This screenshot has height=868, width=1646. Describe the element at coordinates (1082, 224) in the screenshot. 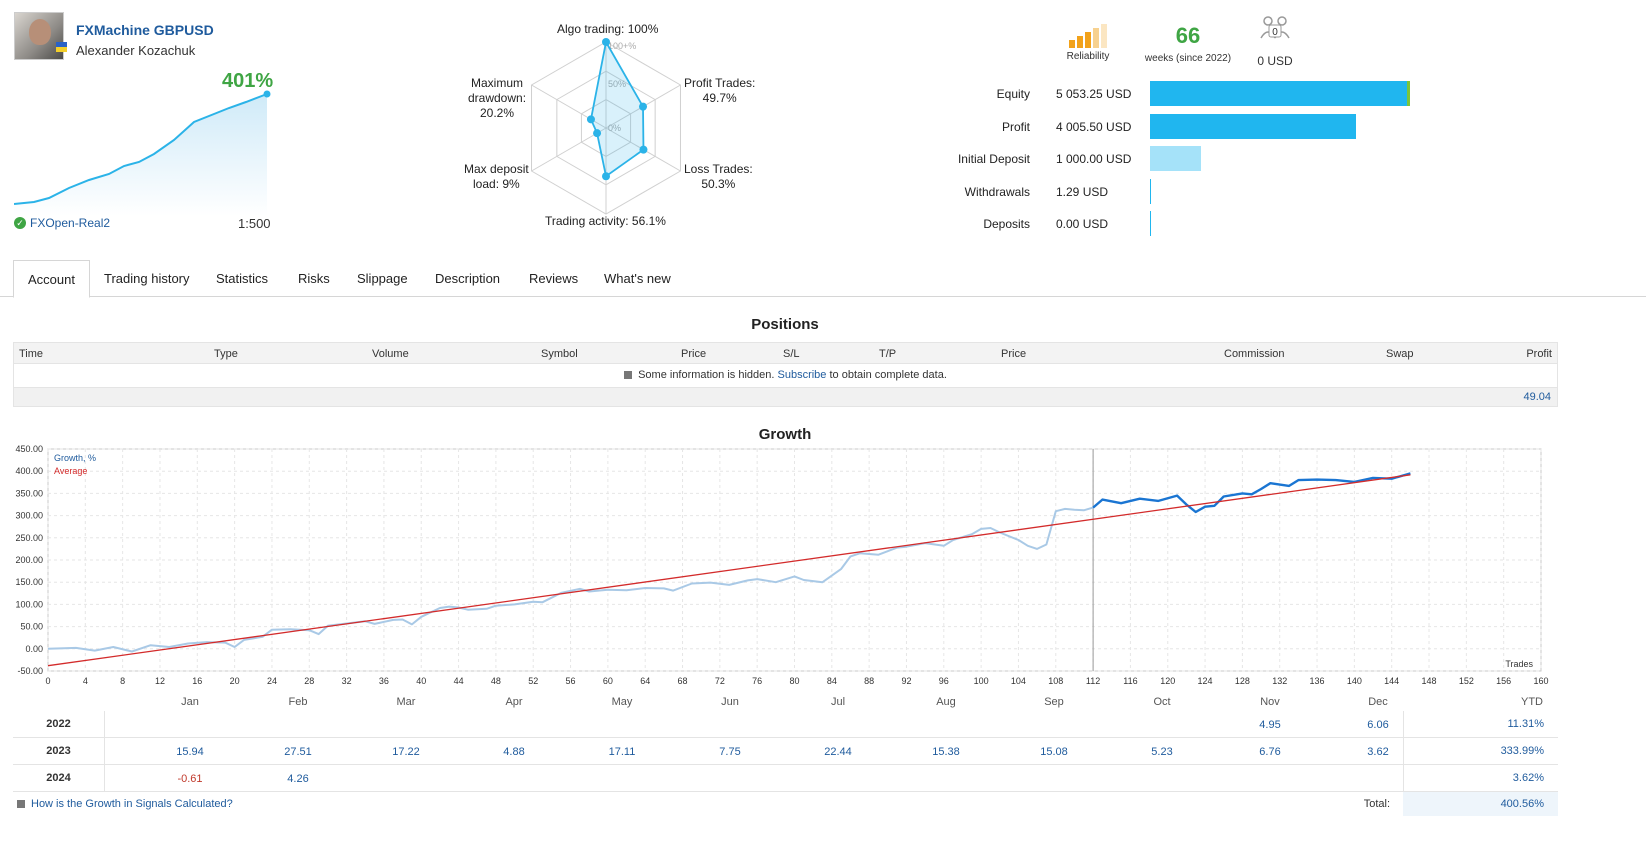

I see `bar-value: 0.00 USD` at that location.